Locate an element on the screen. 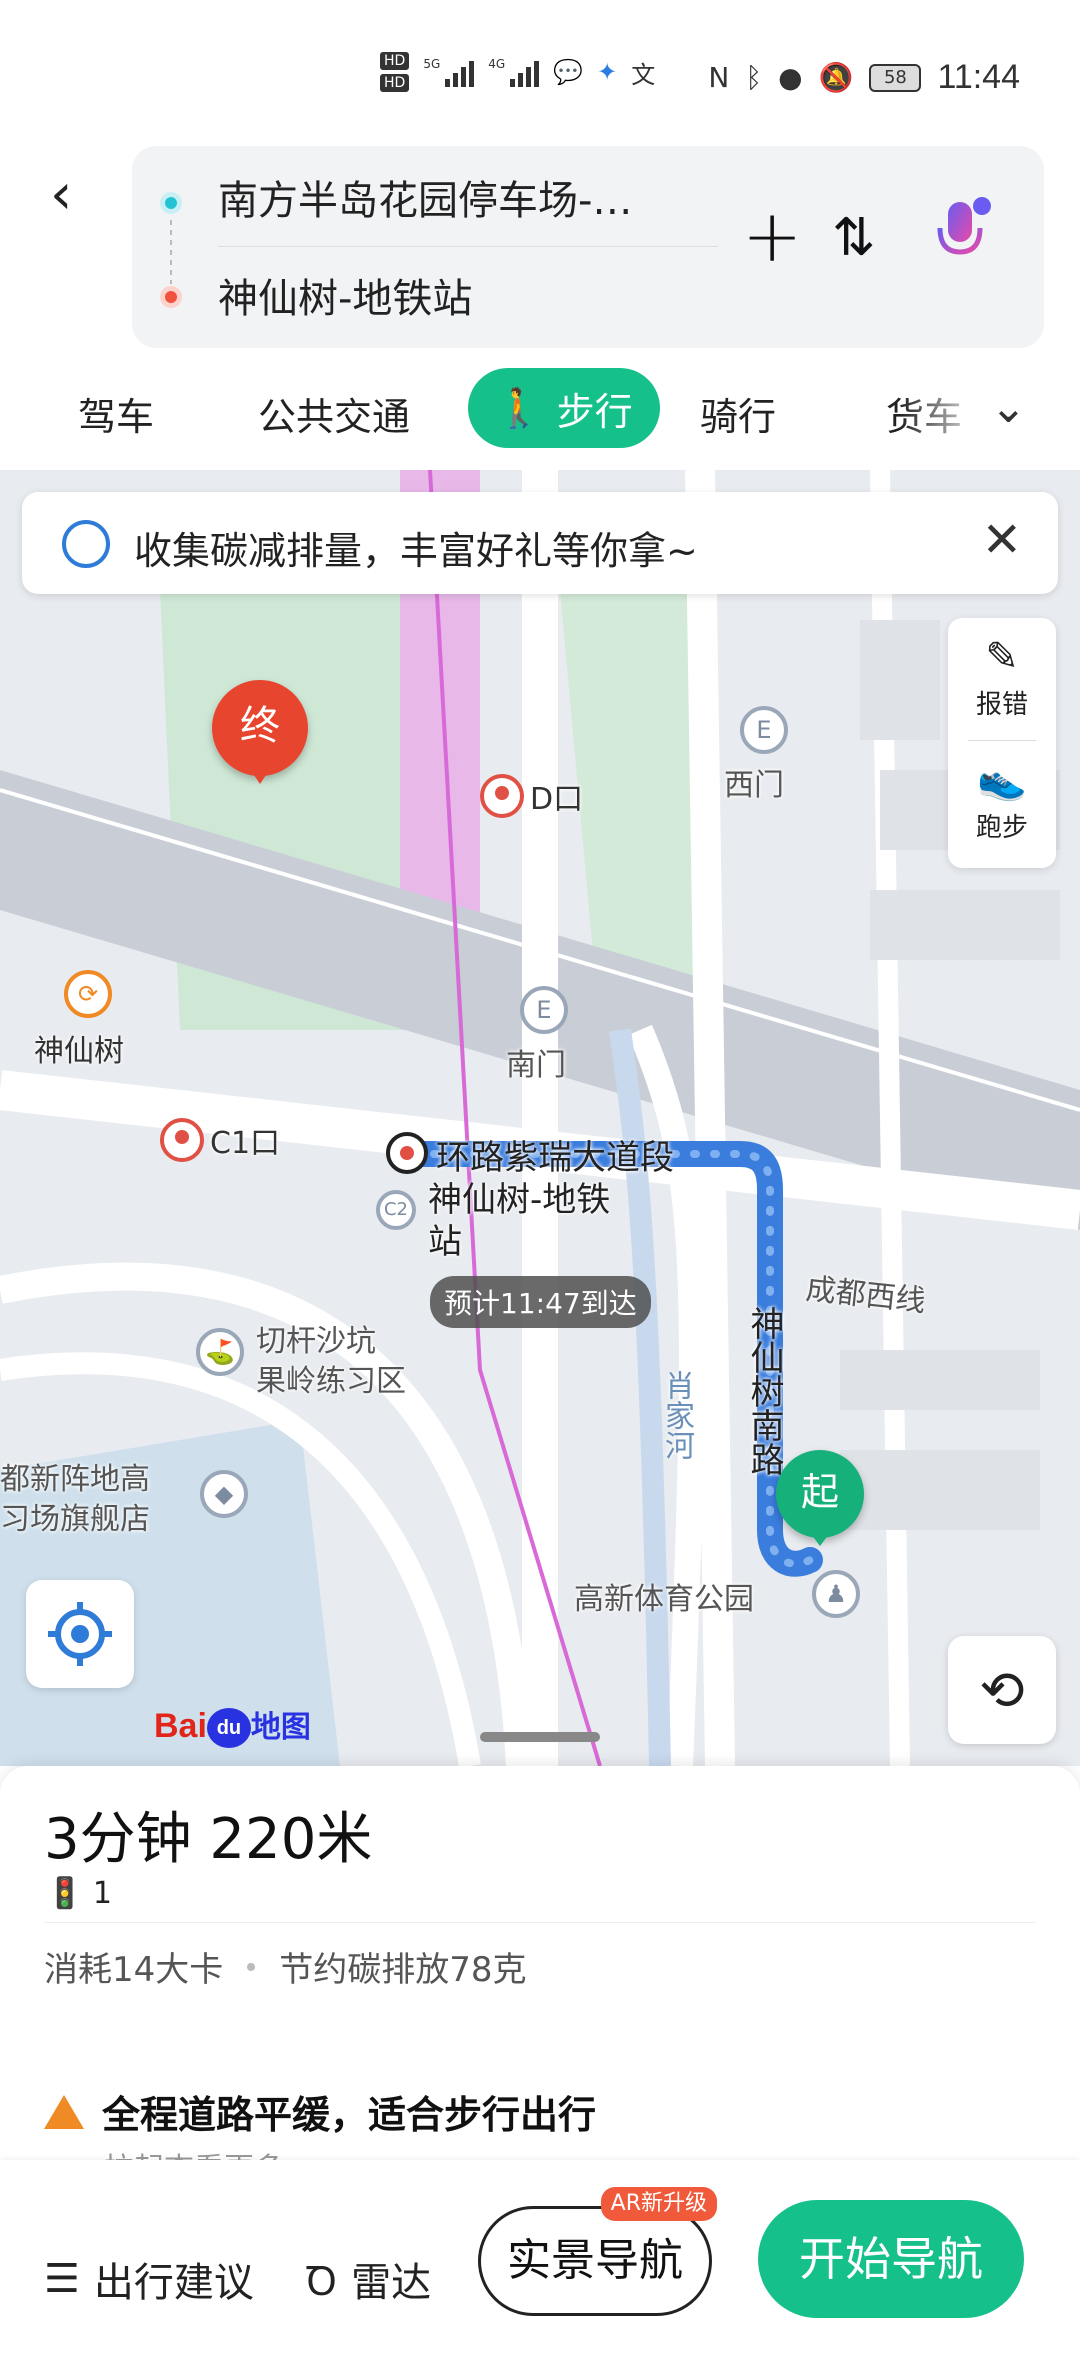 The image size is (1080, 2376). bluetooth-icon: ᛒ is located at coordinates (754, 77).